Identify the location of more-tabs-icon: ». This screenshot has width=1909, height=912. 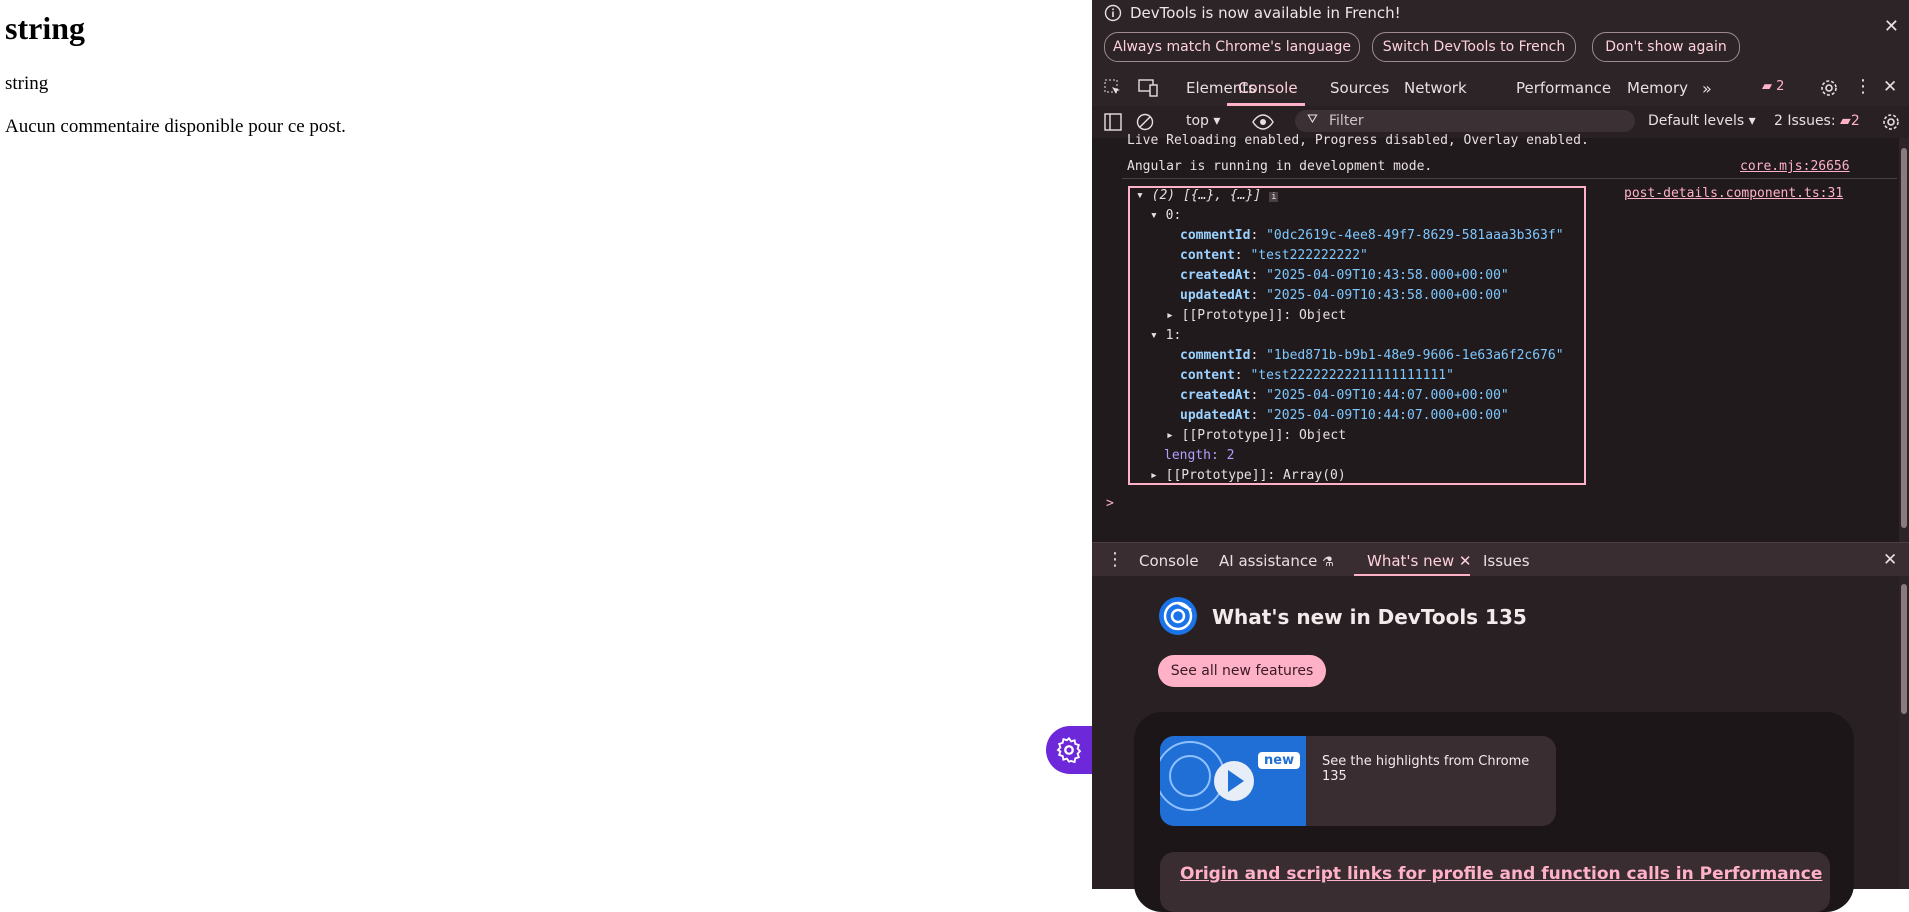
(1707, 88).